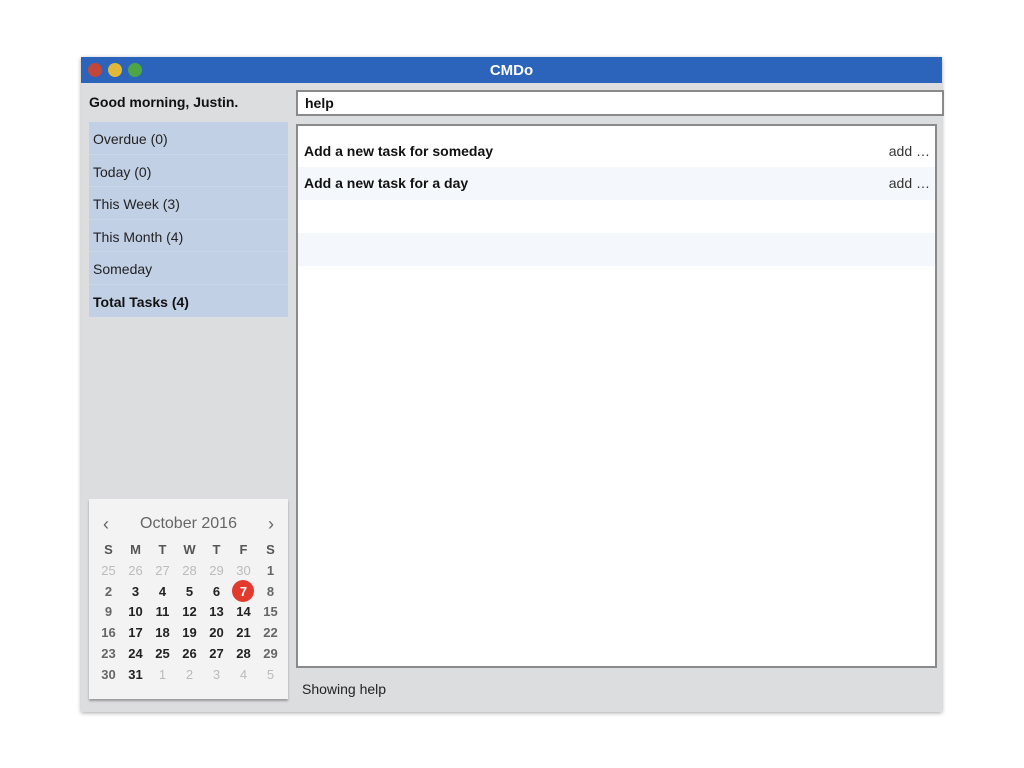  I want to click on weekday-label: F, so click(243, 549).